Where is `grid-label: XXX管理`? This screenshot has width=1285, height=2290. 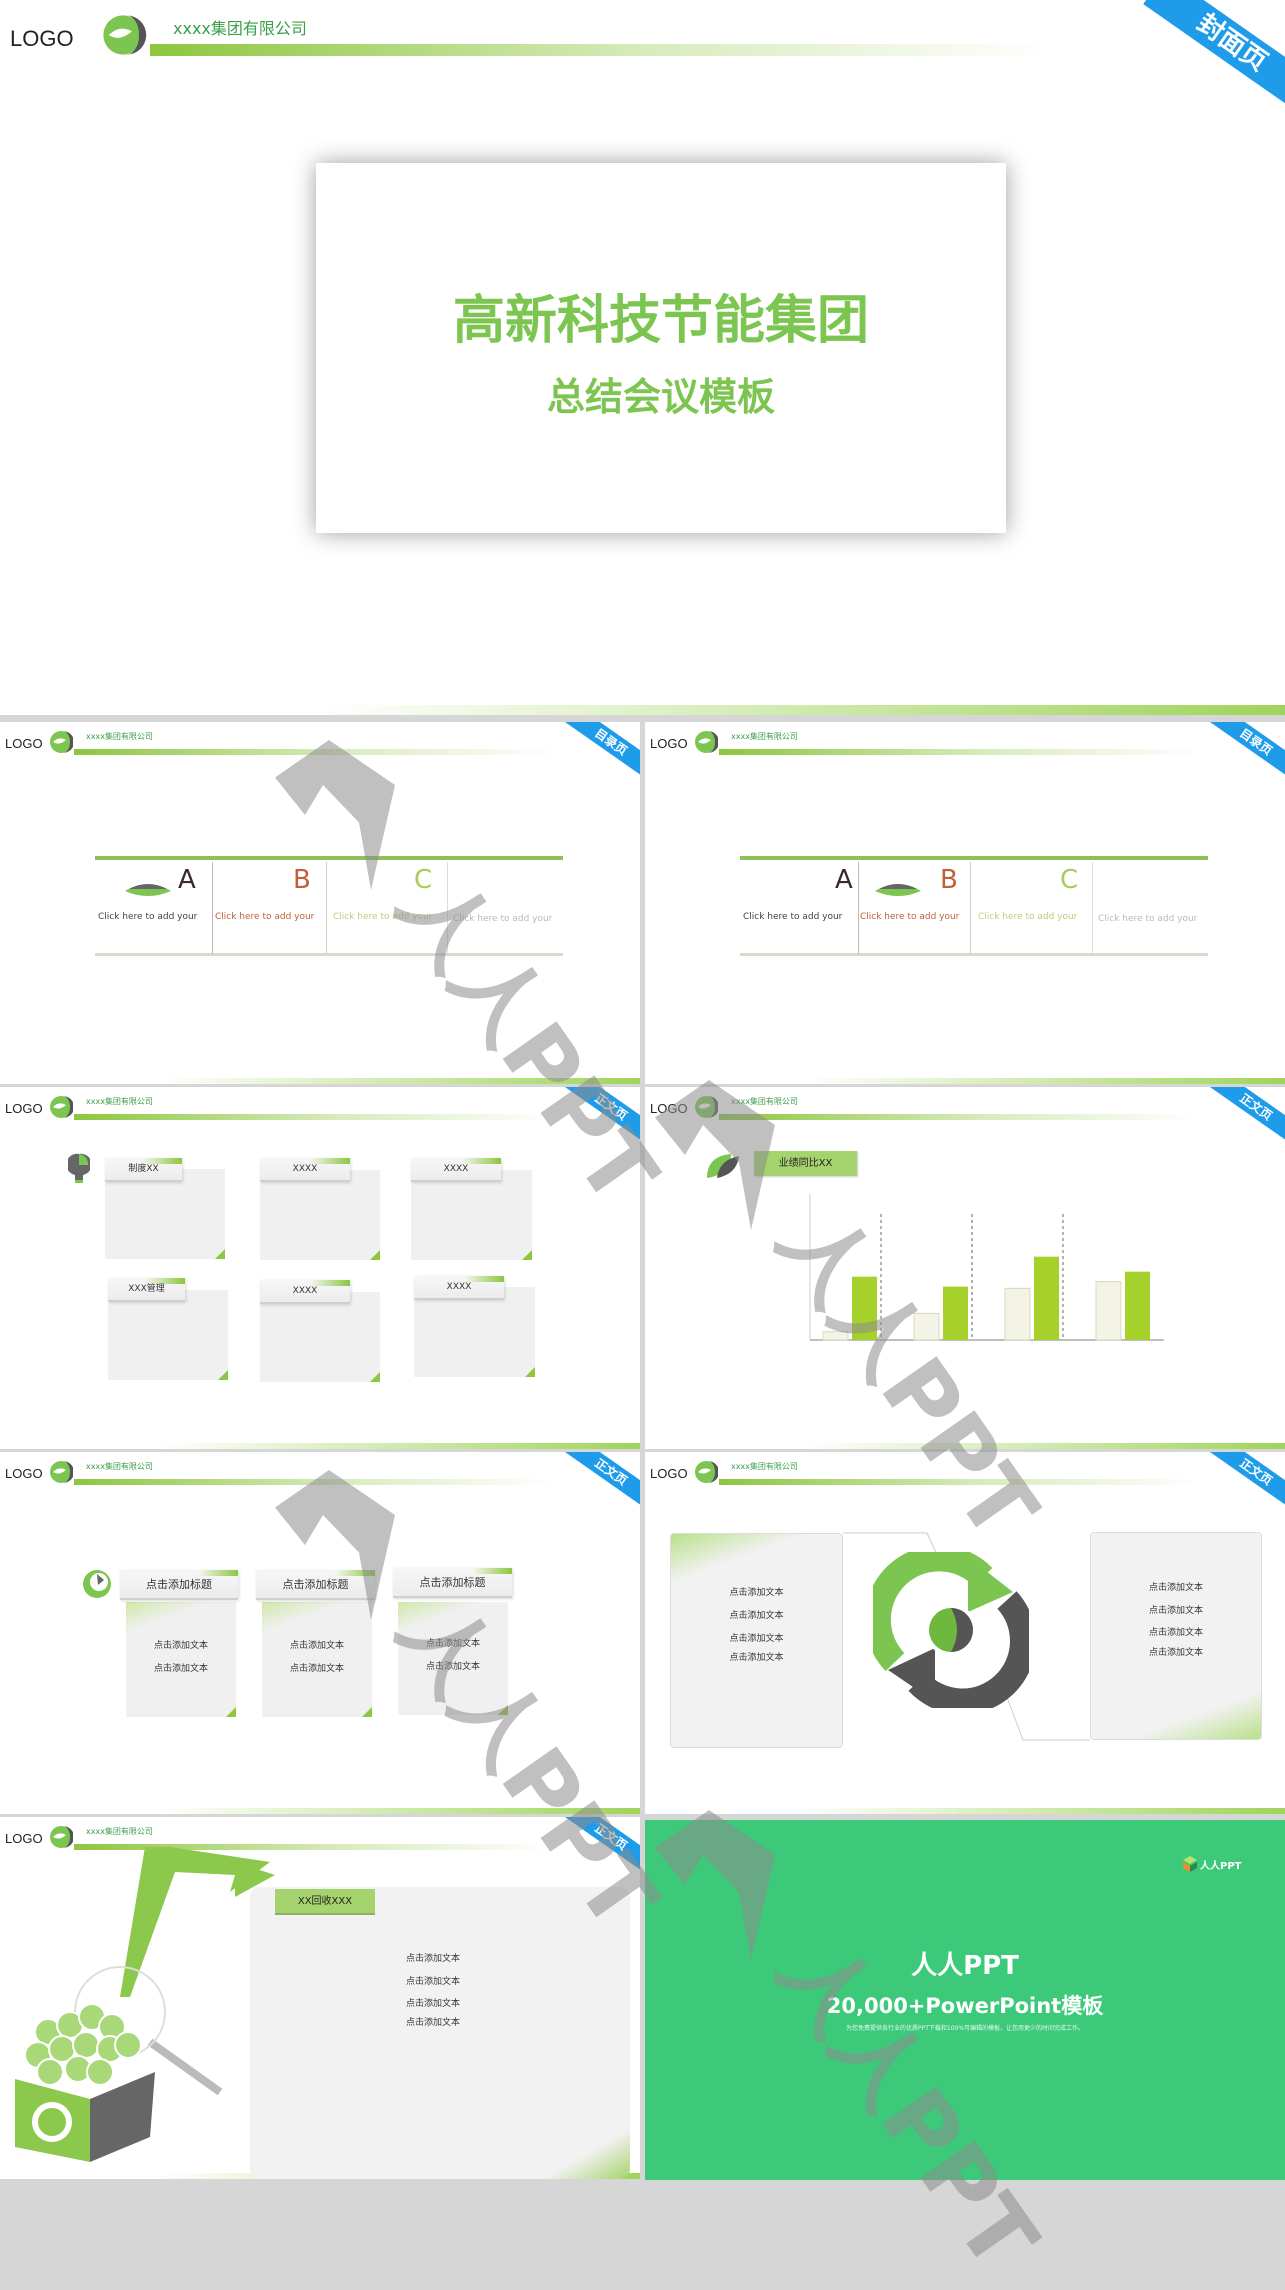
grid-label: XXX管理 is located at coordinates (146, 1290).